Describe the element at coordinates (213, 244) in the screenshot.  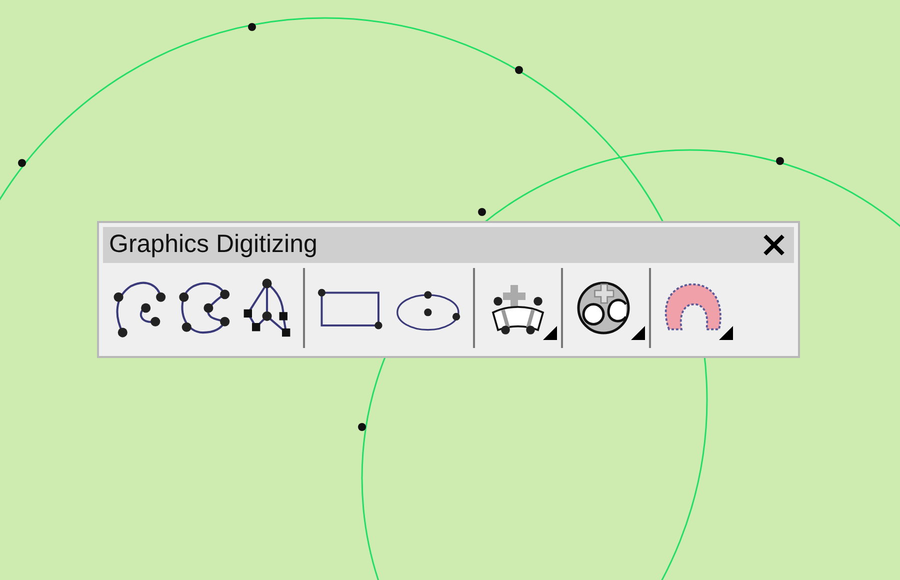
I see `toolbar-title: Graphics Digitizing` at that location.